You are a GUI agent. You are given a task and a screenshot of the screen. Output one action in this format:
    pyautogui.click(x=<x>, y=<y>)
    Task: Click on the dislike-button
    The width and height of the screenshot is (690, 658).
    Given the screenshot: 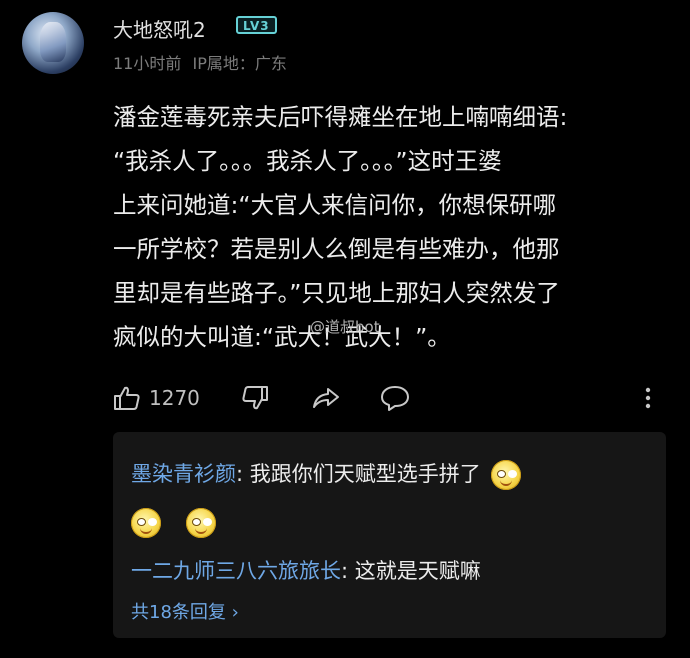 What is the action you would take?
    pyautogui.click(x=255, y=398)
    